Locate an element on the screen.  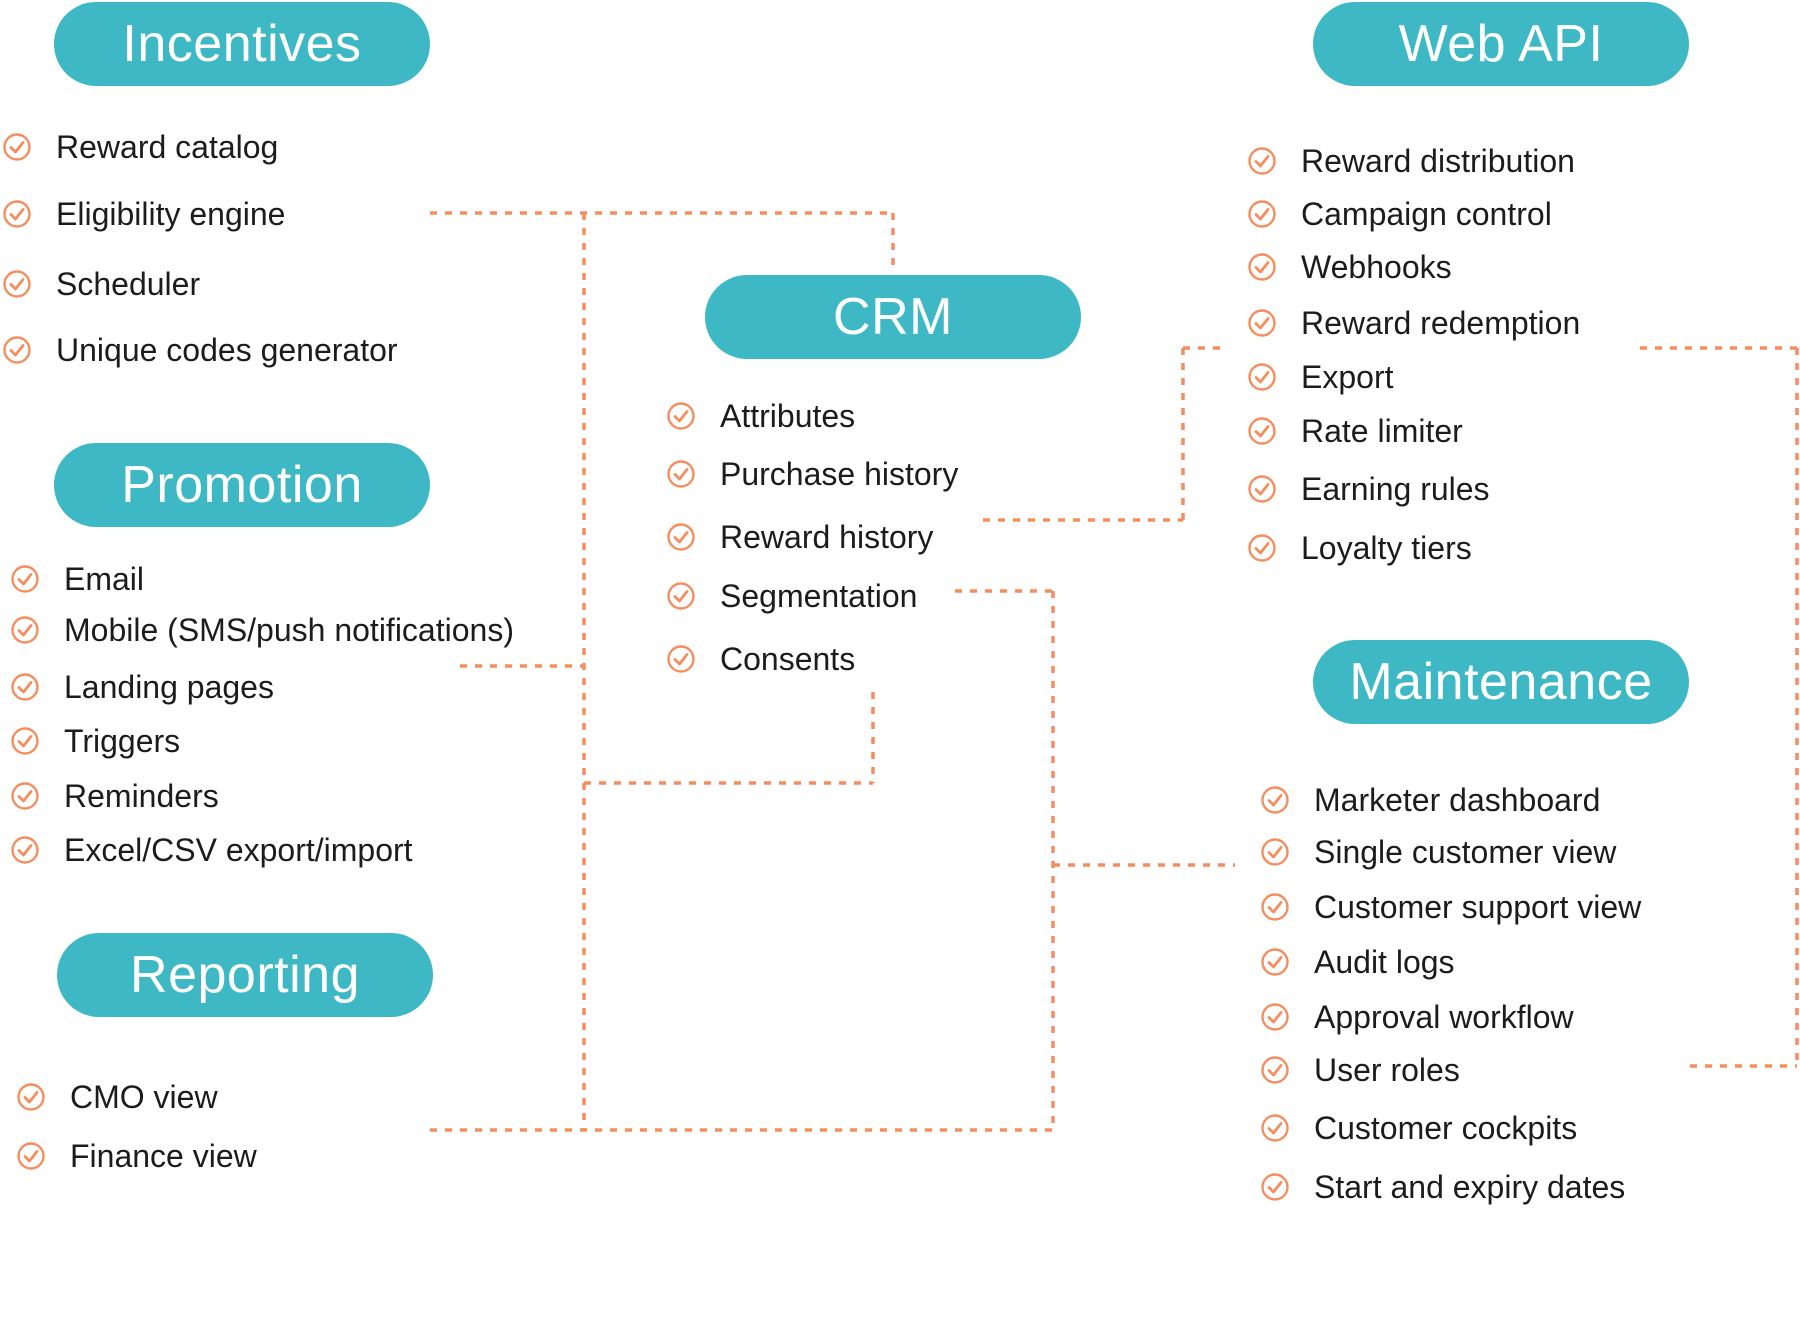
incentives-item: Eligibility engine is located at coordinates (143, 214).